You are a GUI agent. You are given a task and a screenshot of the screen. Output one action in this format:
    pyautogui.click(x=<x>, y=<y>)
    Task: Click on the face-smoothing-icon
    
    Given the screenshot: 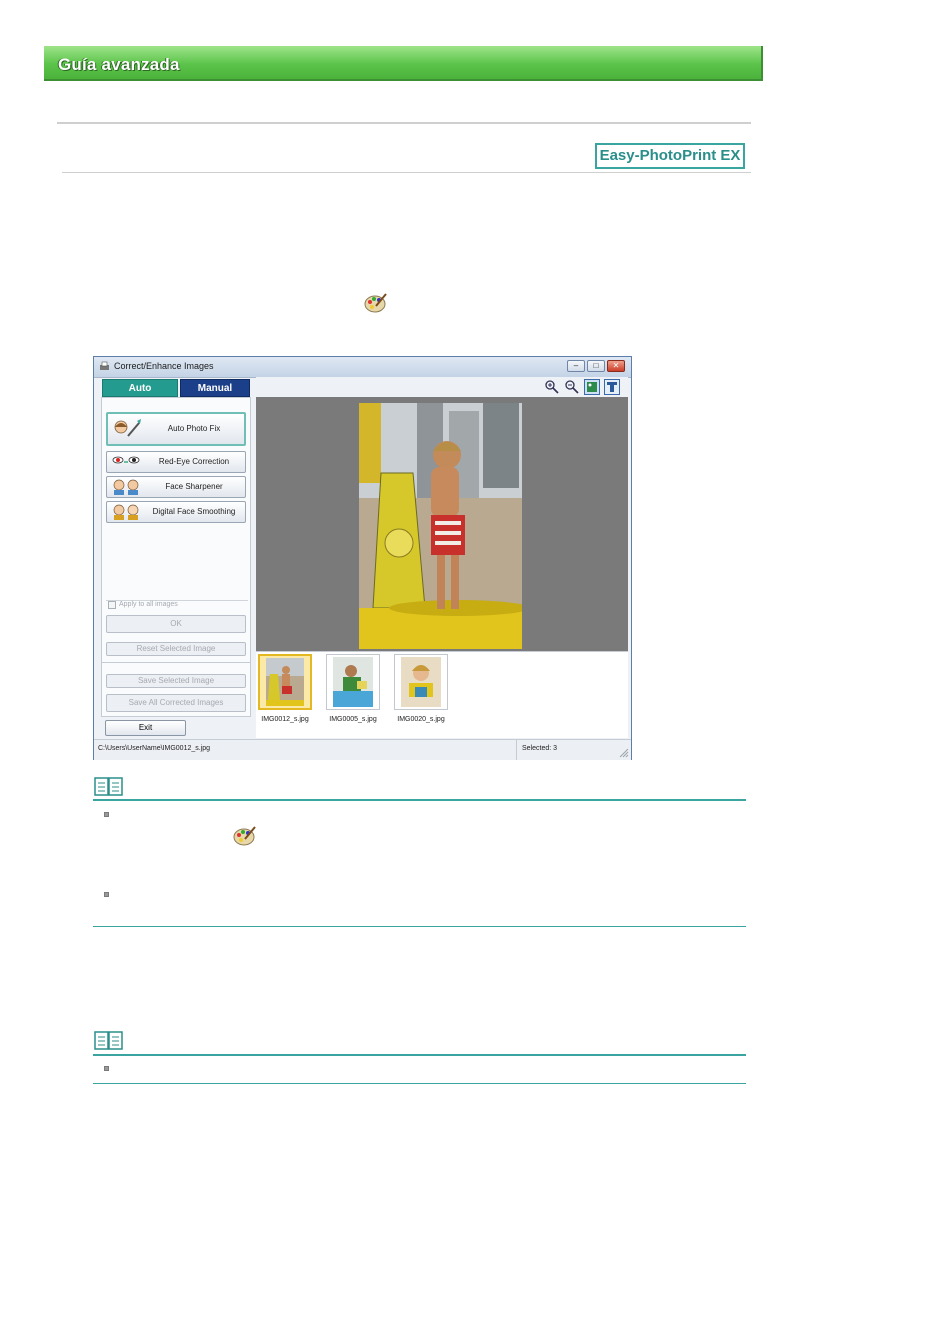 What is the action you would take?
    pyautogui.click(x=126, y=512)
    